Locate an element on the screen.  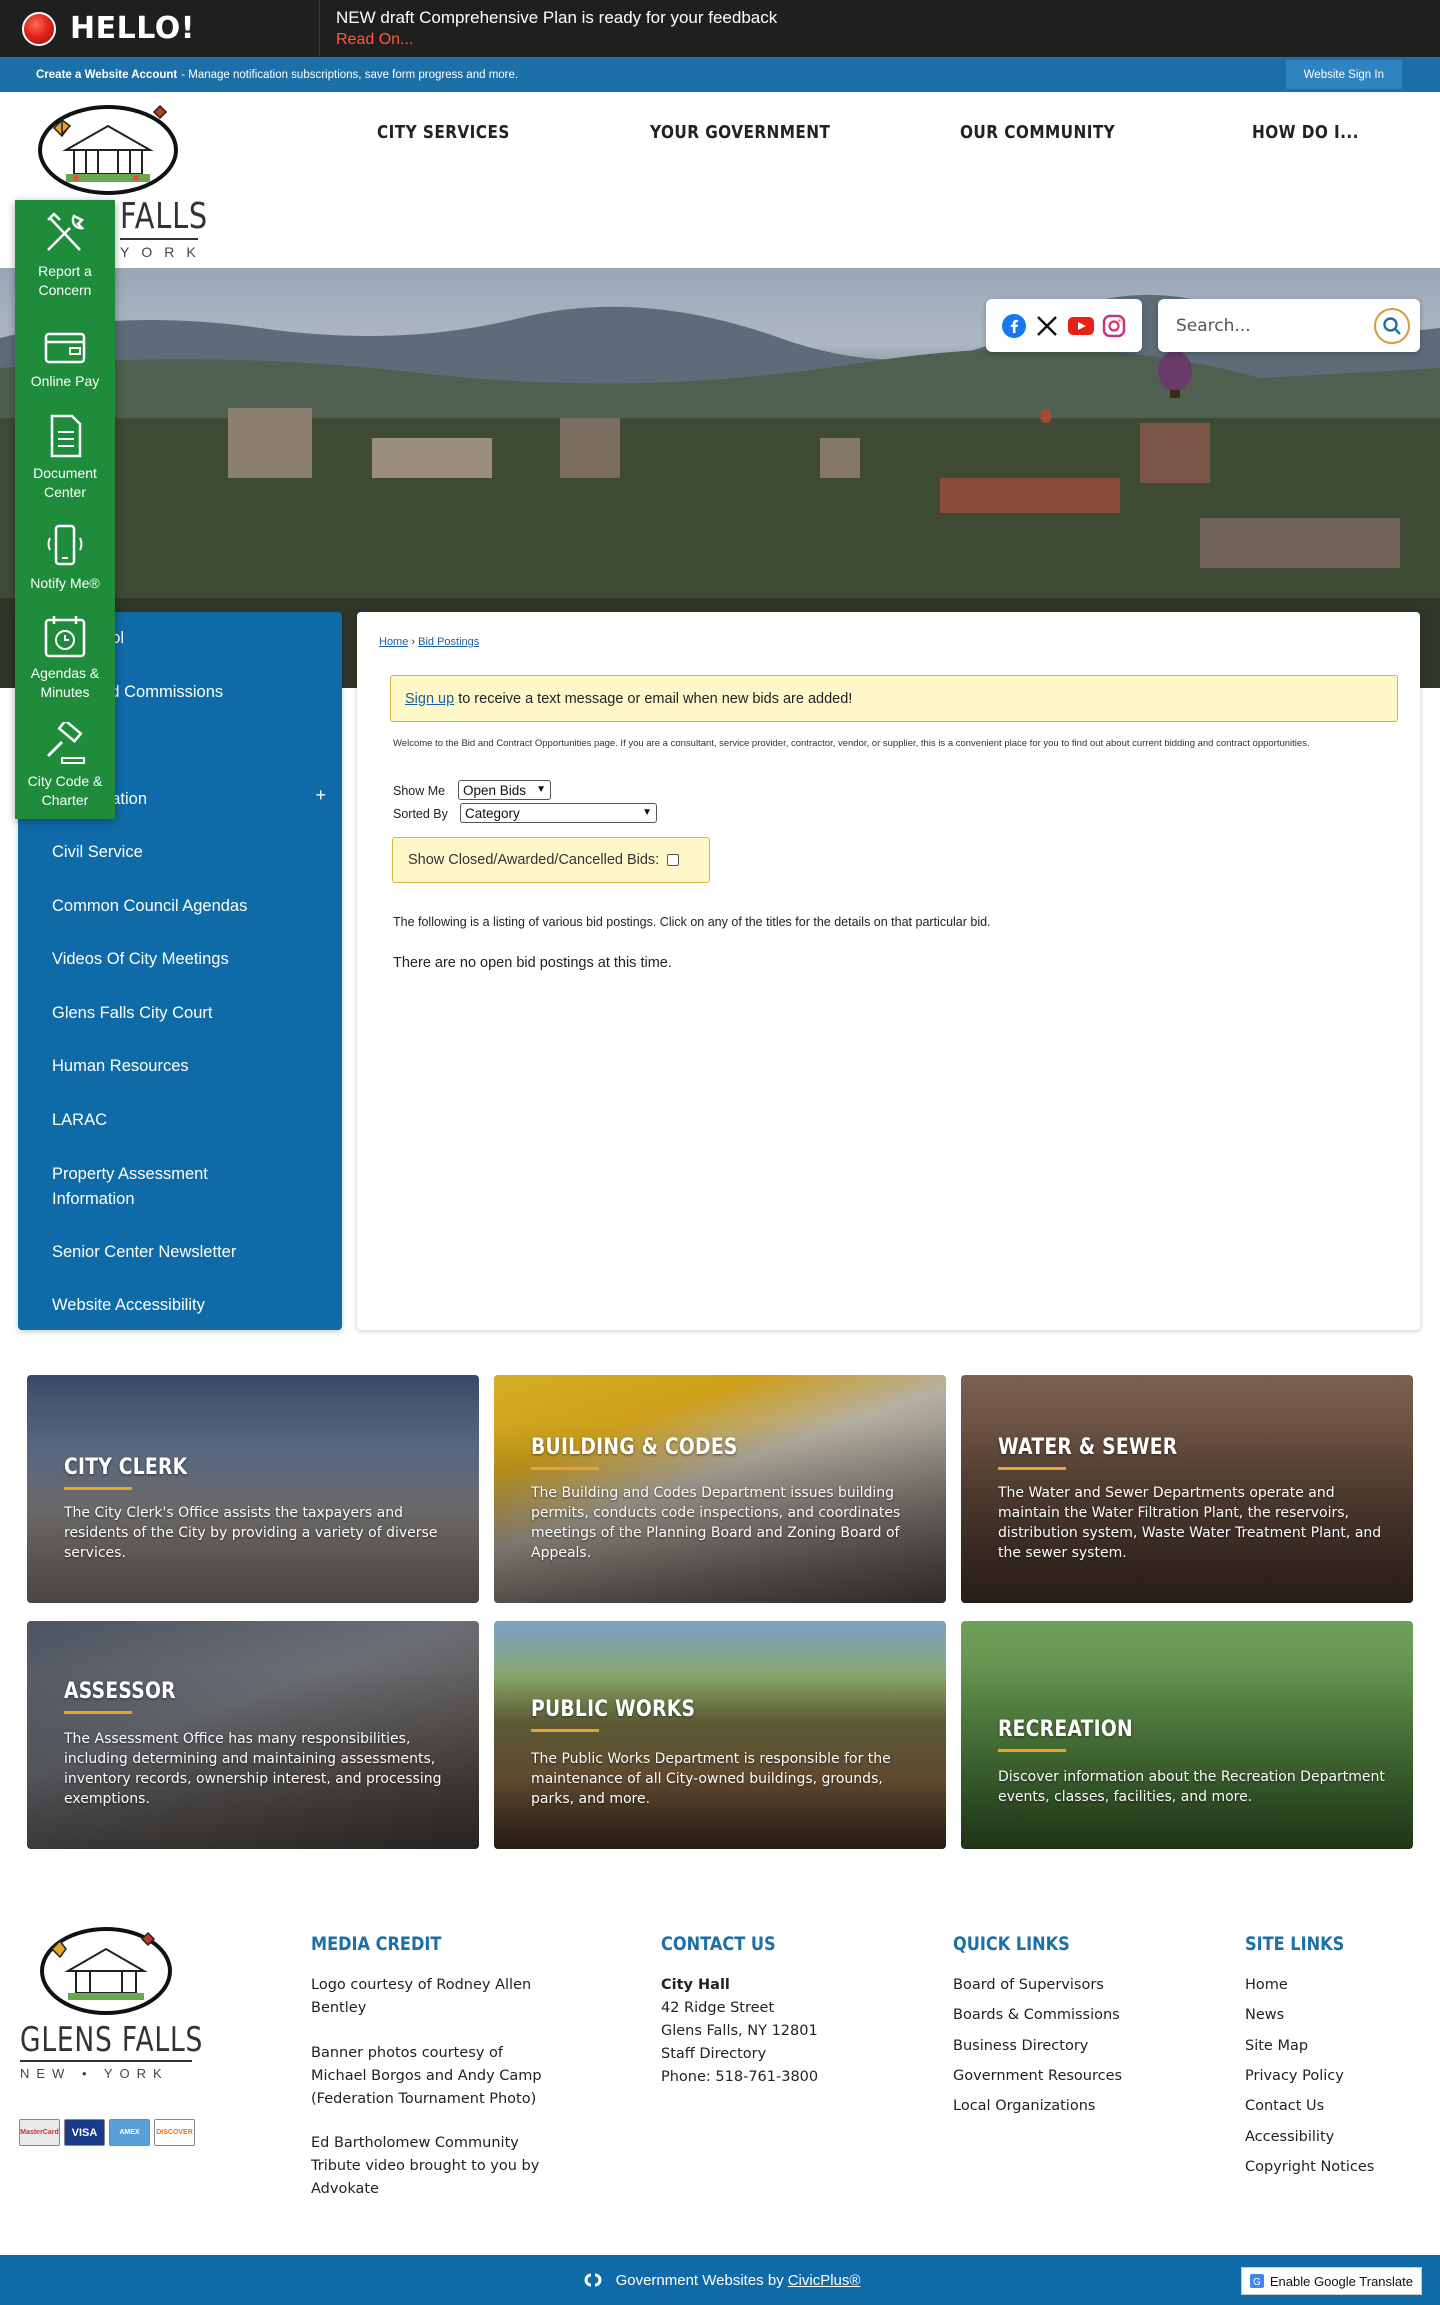
footer-link-business-directory: Business Directory is located at coordinates (1020, 2046).